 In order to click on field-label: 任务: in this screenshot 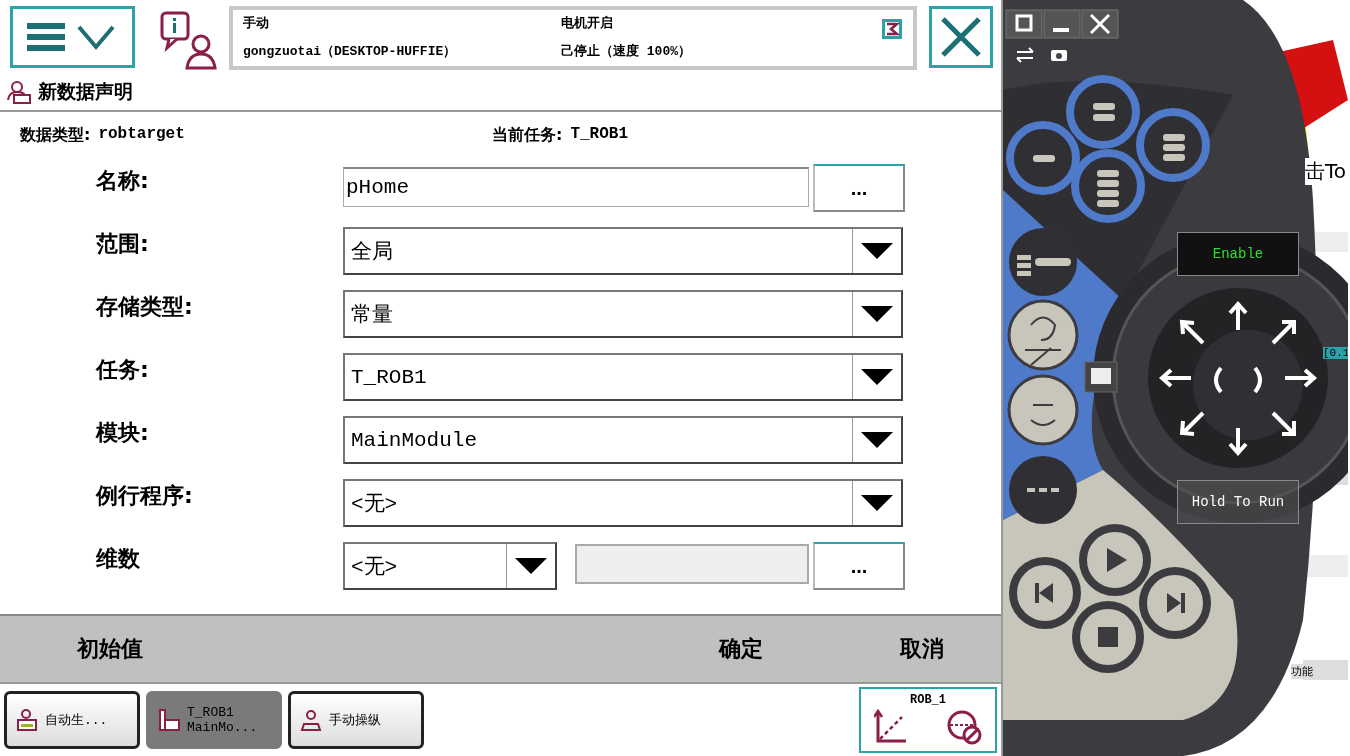, I will do `click(123, 370)`.